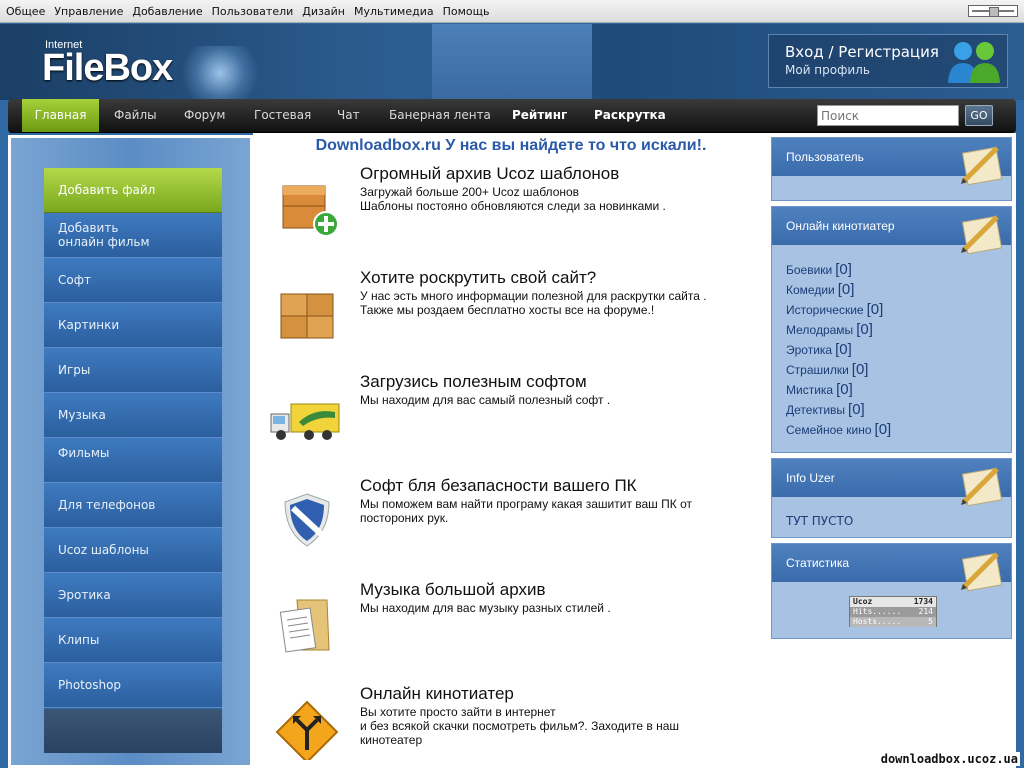 Image resolution: width=1024 pixels, height=768 pixels. Describe the element at coordinates (107, 190) in the screenshot. I see `left-menu-label: Добавить файл` at that location.